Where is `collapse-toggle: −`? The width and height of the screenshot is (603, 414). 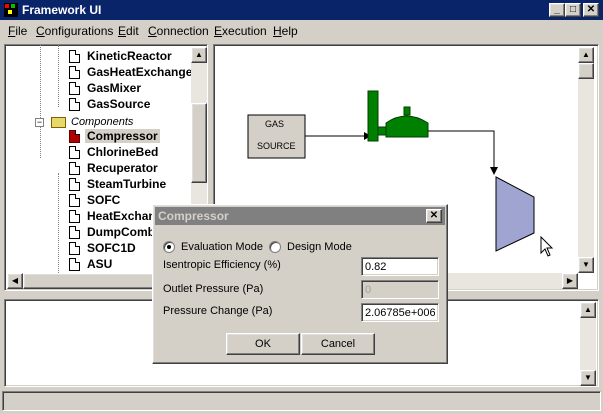
collapse-toggle: − is located at coordinates (39, 122).